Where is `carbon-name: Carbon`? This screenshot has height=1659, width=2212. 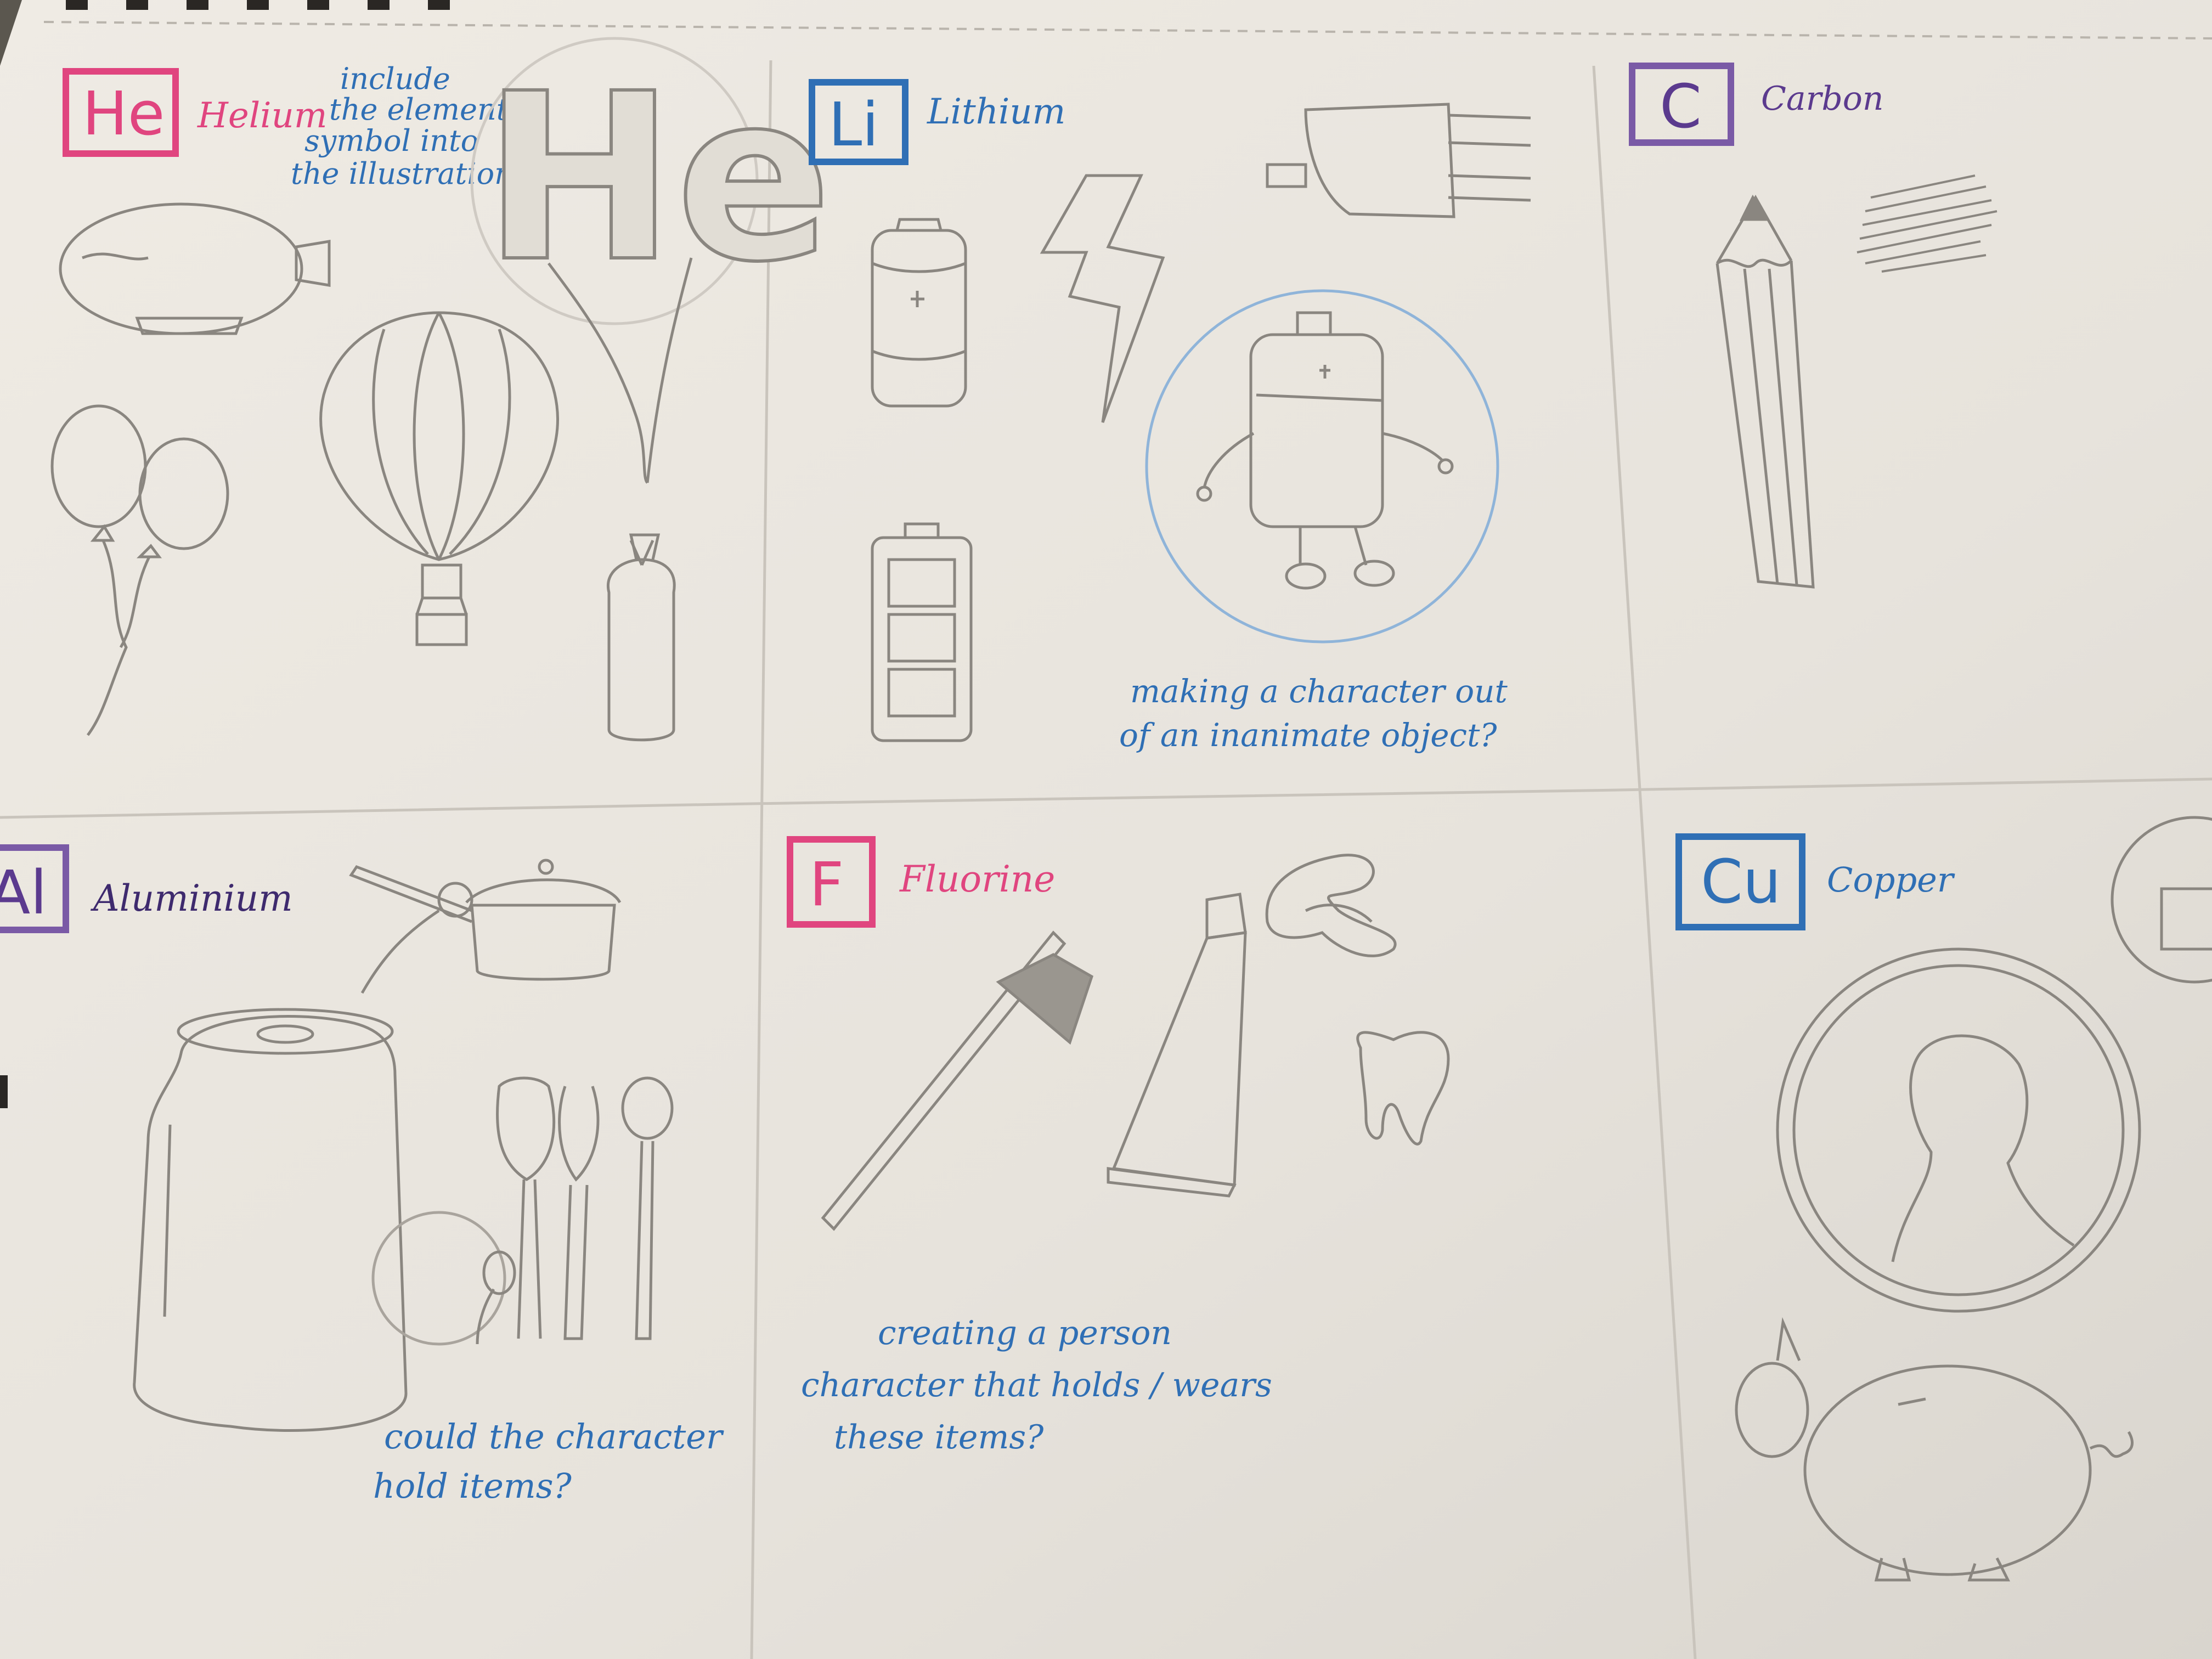 carbon-name: Carbon is located at coordinates (1823, 99).